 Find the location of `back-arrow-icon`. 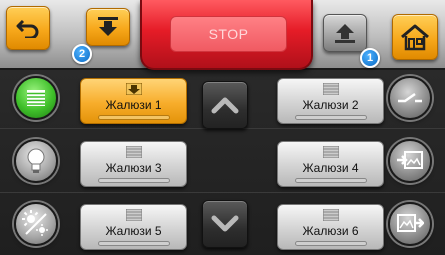

back-arrow-icon is located at coordinates (27, 28).